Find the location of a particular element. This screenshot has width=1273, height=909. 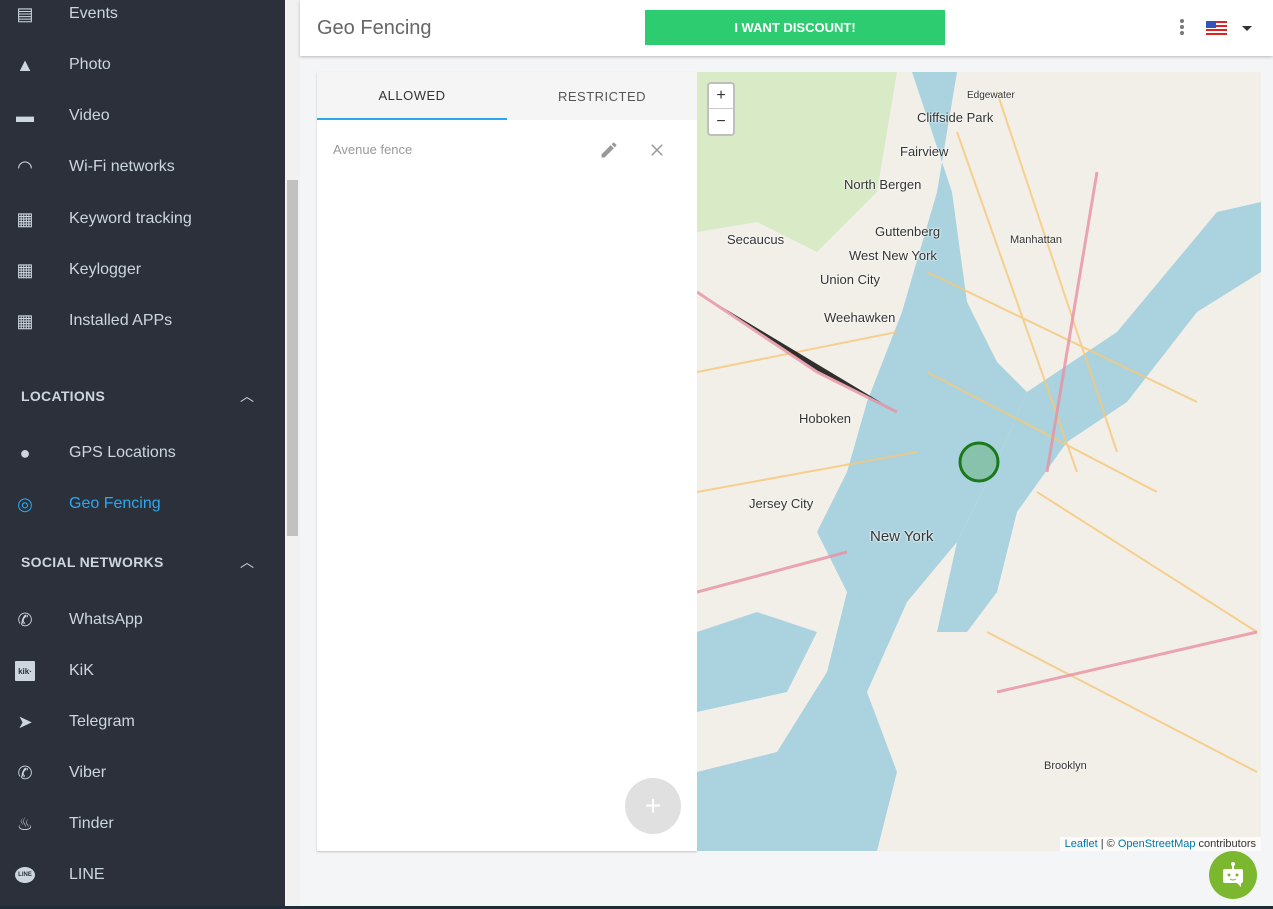

sidebar-item-label: LINE is located at coordinates (87, 874).